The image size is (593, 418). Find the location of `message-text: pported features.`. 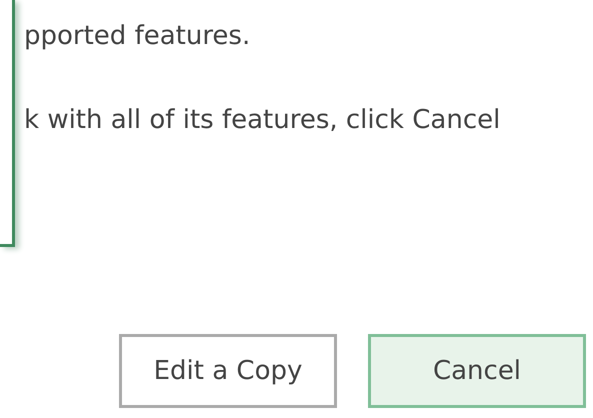

message-text: pported features. is located at coordinates (138, 36).